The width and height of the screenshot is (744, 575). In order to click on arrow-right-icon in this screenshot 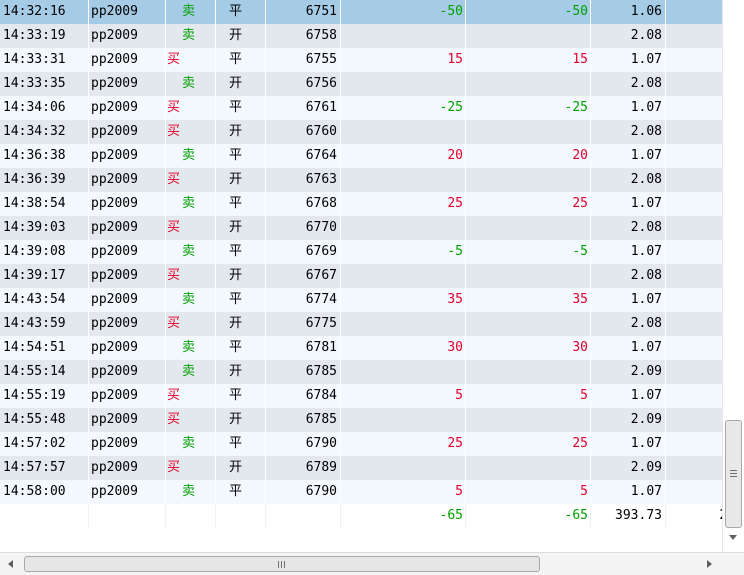, I will do `click(709, 564)`.